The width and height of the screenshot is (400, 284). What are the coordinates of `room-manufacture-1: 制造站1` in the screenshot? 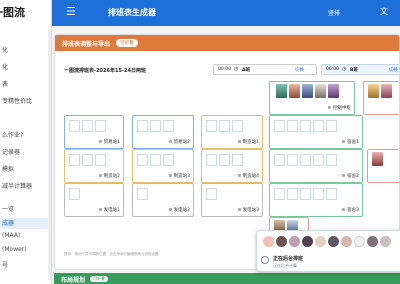 It's located at (232, 132).